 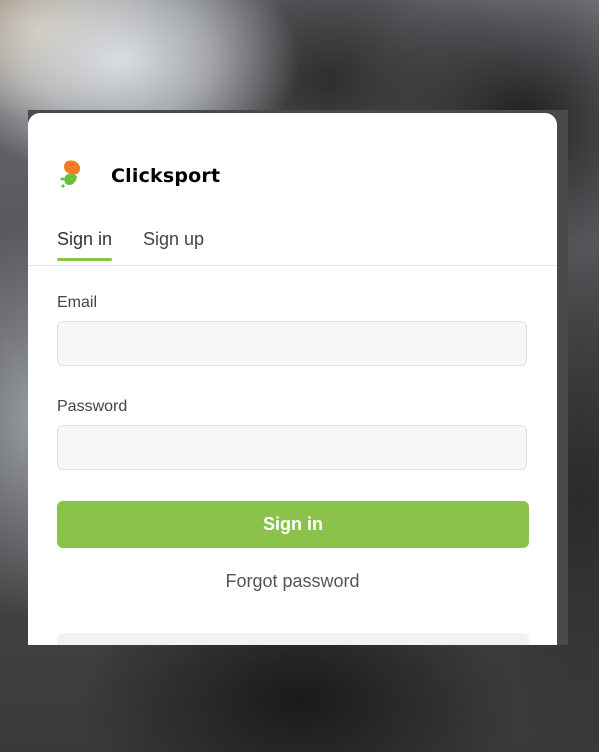 I want to click on bottom-section, so click(x=293, y=639).